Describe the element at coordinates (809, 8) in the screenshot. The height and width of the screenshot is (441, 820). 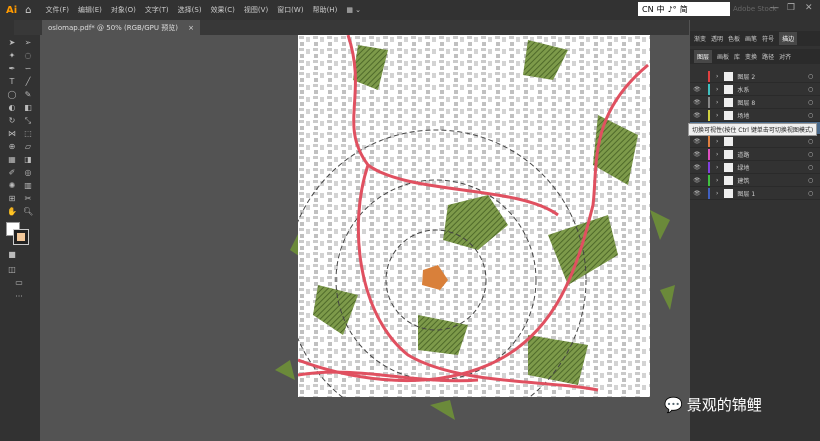
I see `close-button: ✕` at that location.